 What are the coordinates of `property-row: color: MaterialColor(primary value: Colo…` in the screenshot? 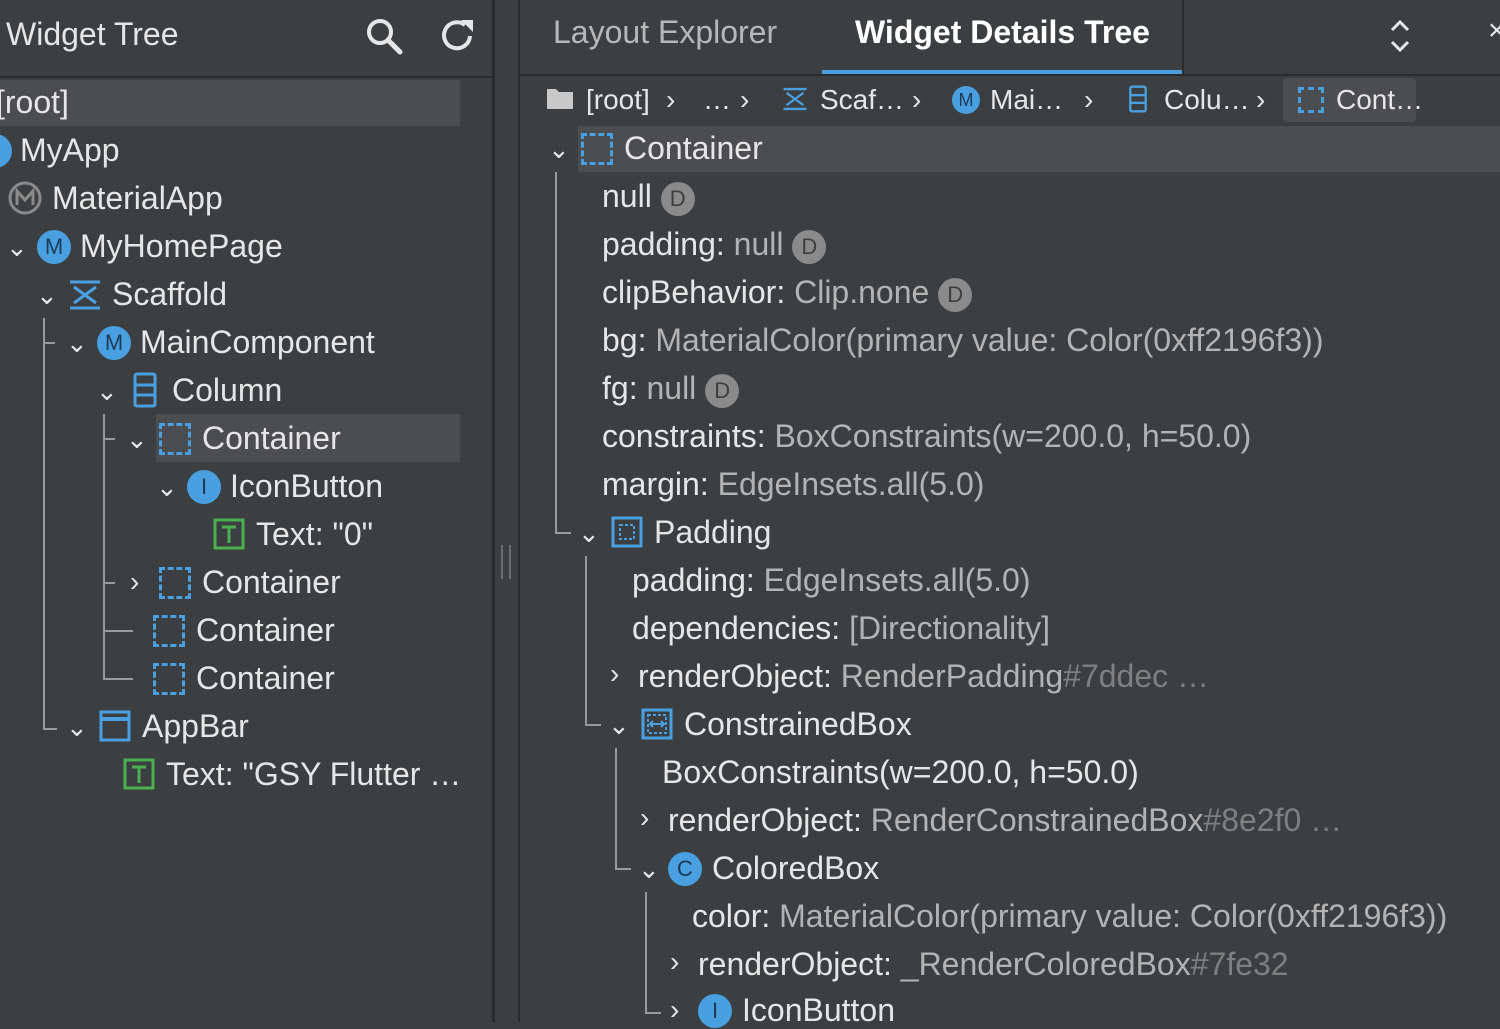 It's located at (1069, 916).